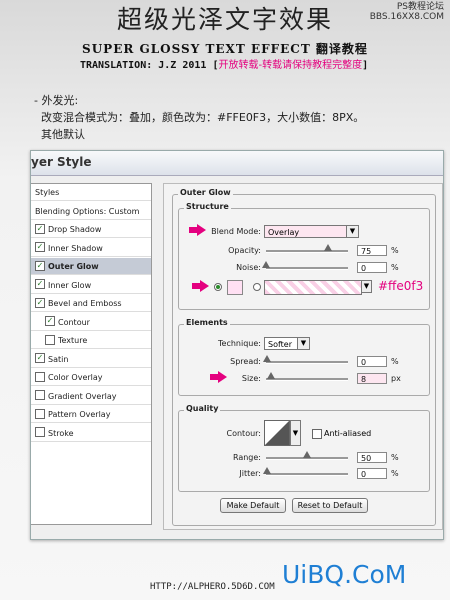 This screenshot has width=450, height=600. I want to click on range-label: Range:, so click(246, 457).